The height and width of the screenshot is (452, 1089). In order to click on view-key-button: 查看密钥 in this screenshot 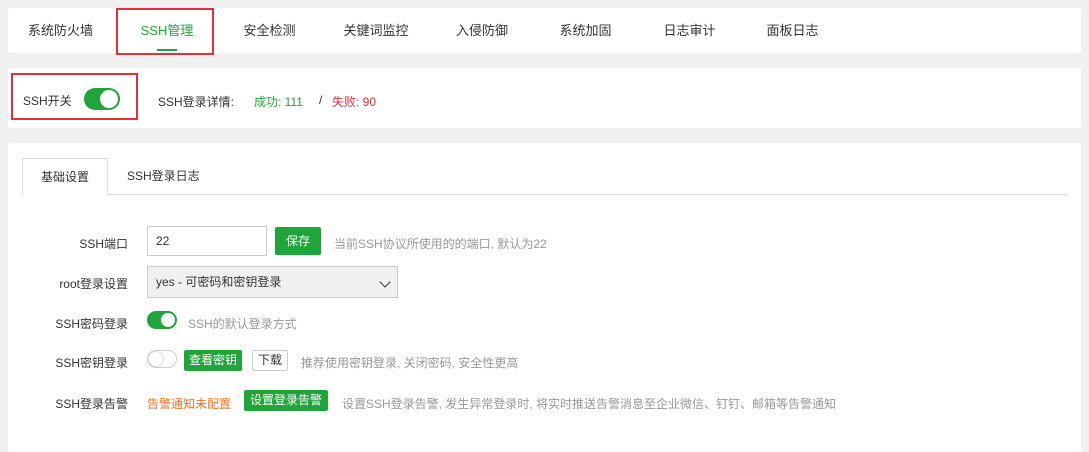, I will do `click(213, 360)`.